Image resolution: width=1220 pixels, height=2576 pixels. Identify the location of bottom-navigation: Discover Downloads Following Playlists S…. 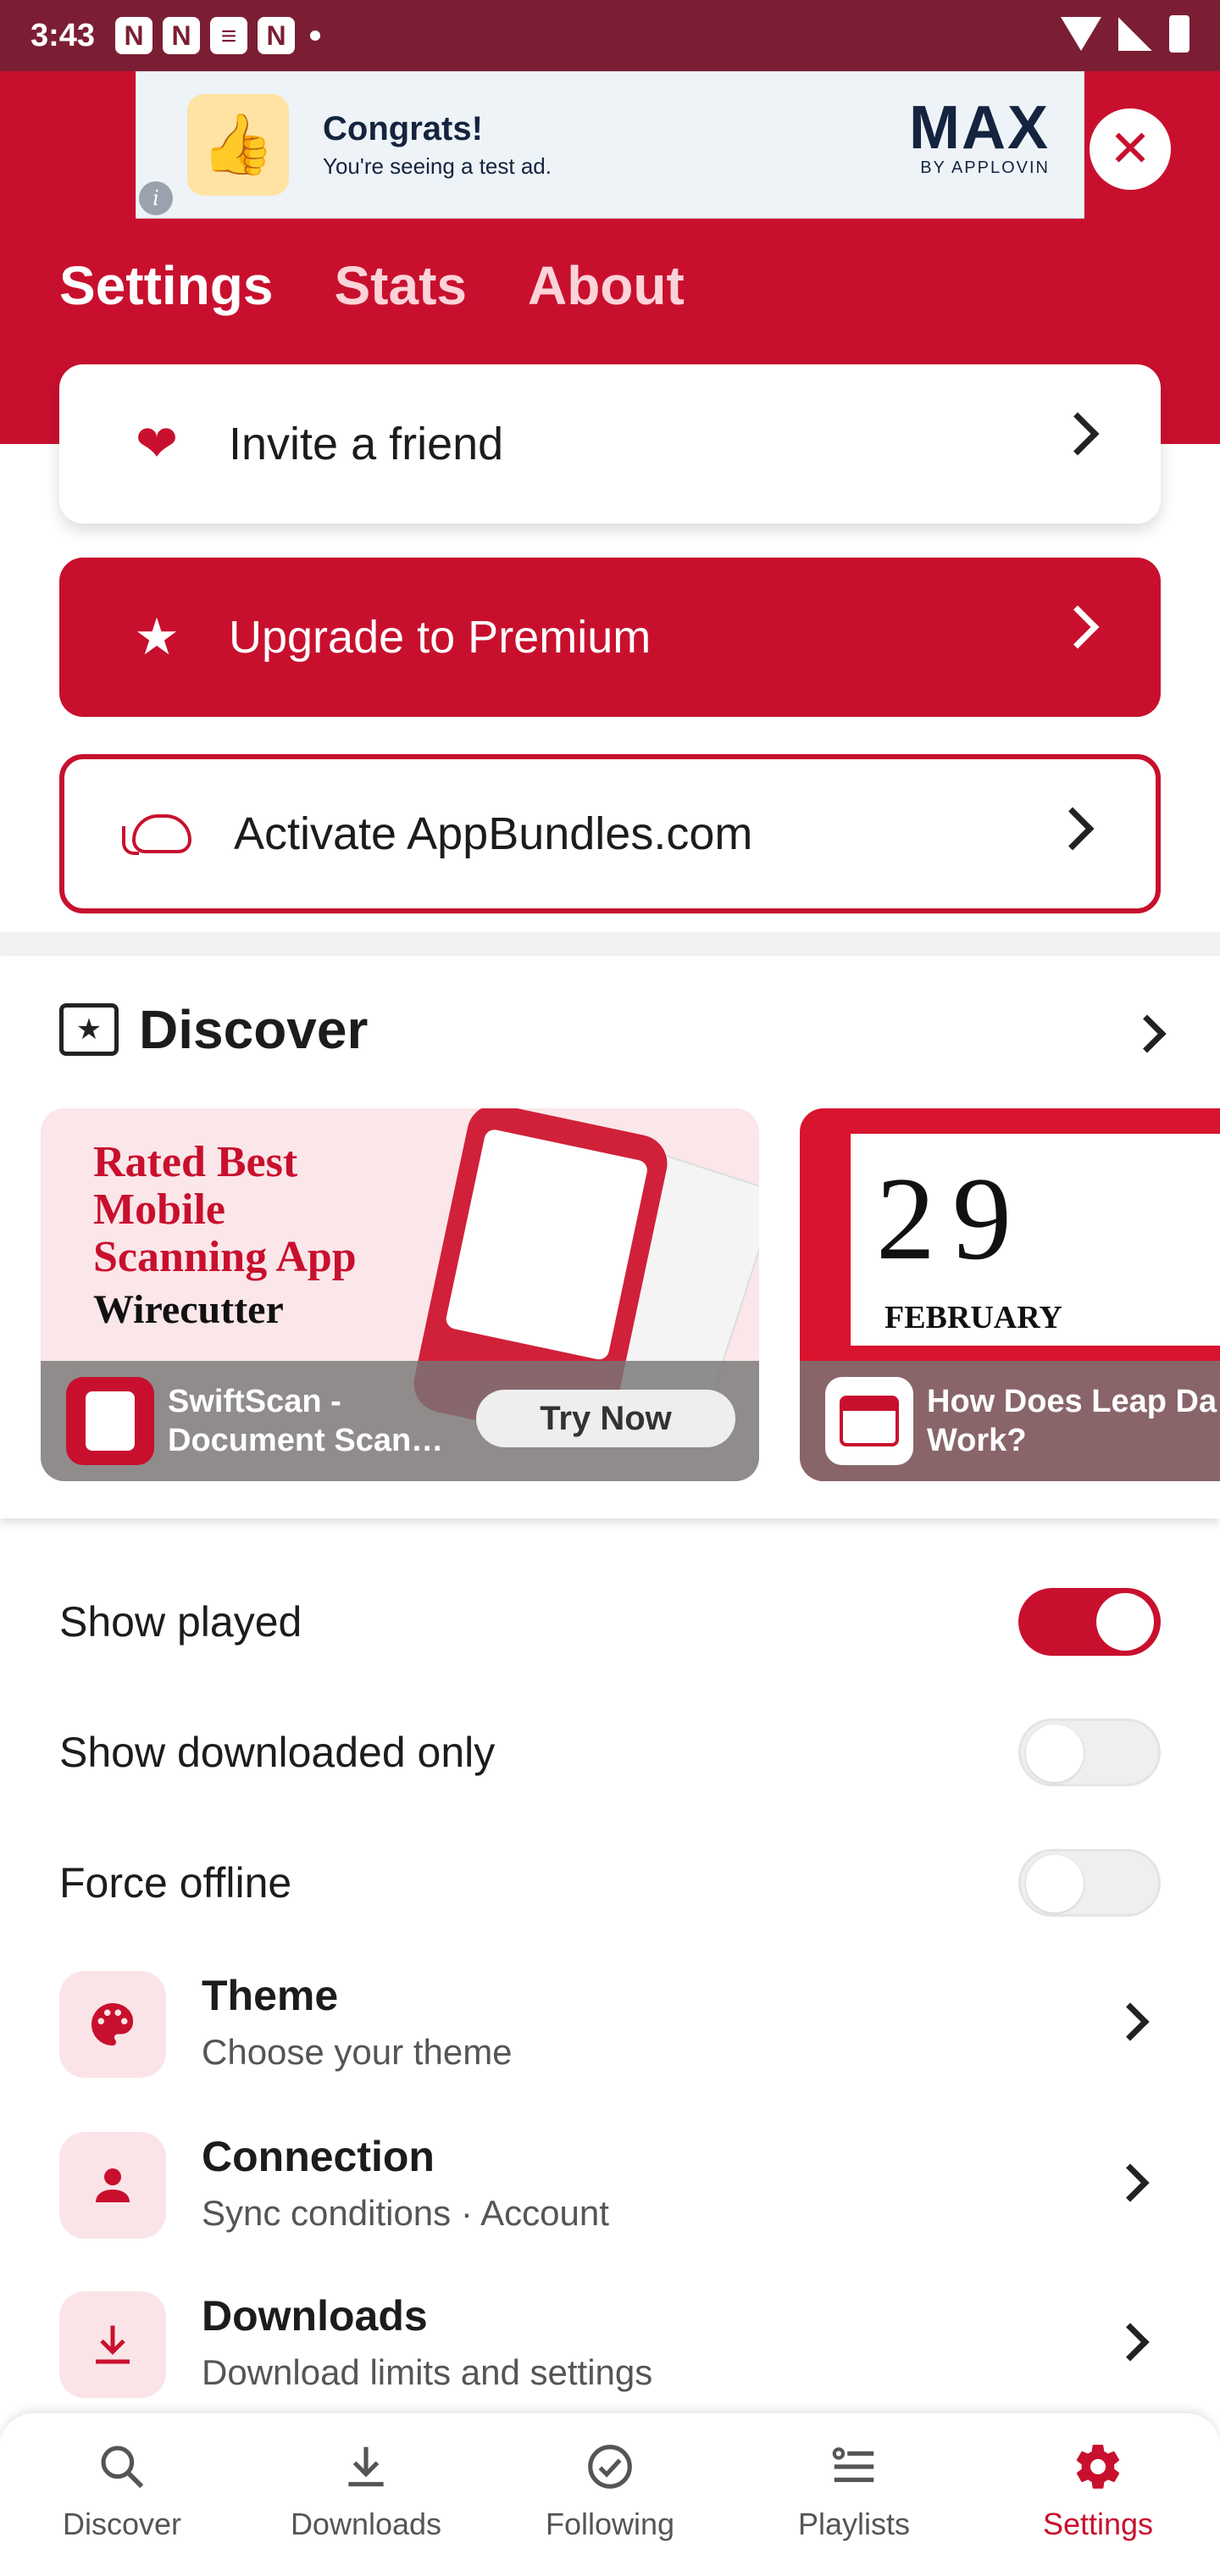
(610, 2494).